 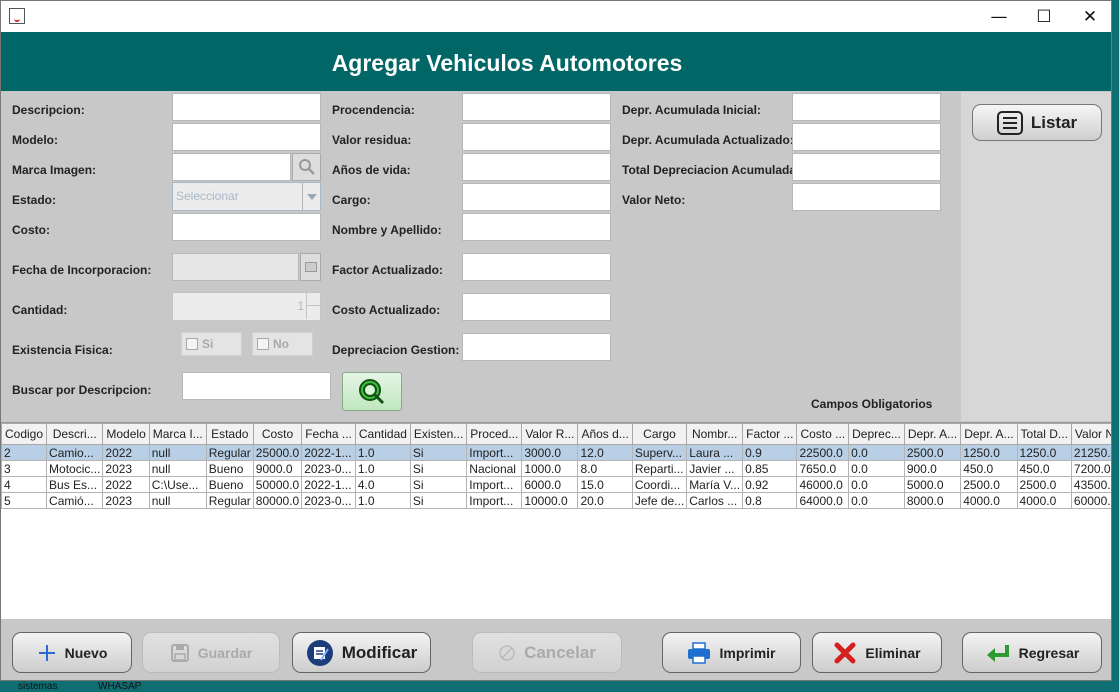 I want to click on table-cell: 2, so click(x=24, y=452).